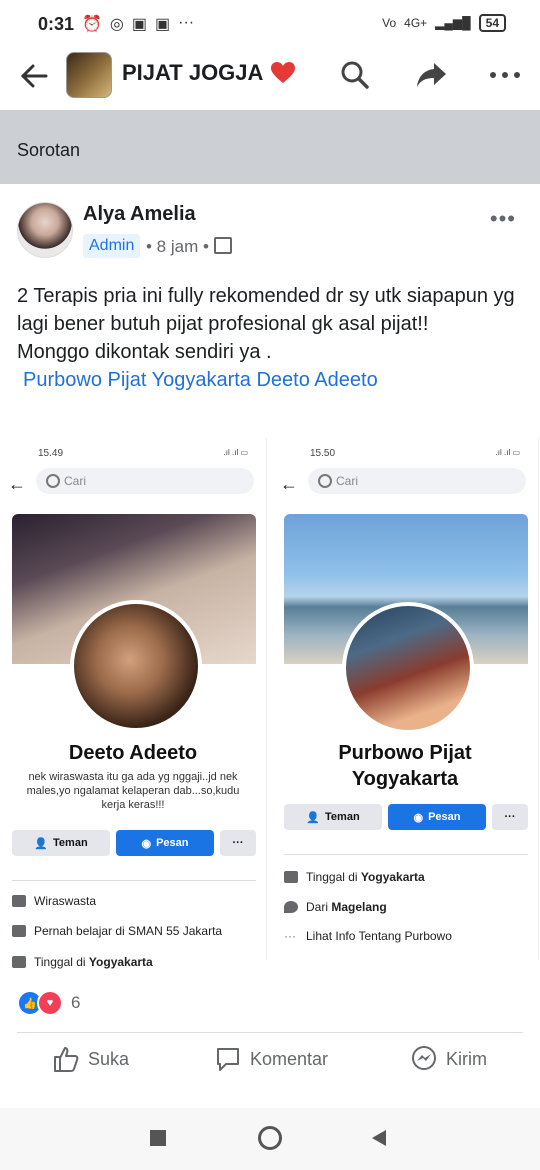 The height and width of the screenshot is (1170, 540). I want to click on send-button: Kirim, so click(448, 1059).